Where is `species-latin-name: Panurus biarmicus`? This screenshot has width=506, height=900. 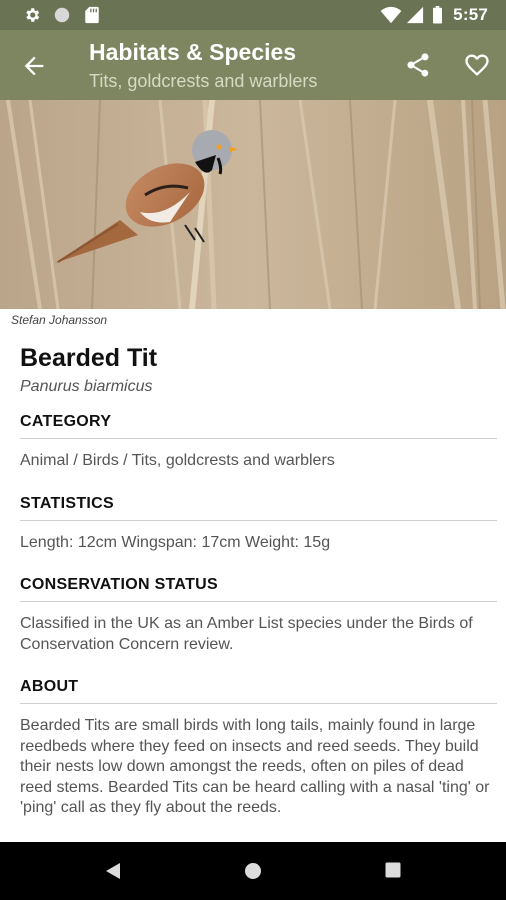
species-latin-name: Panurus biarmicus is located at coordinates (86, 386).